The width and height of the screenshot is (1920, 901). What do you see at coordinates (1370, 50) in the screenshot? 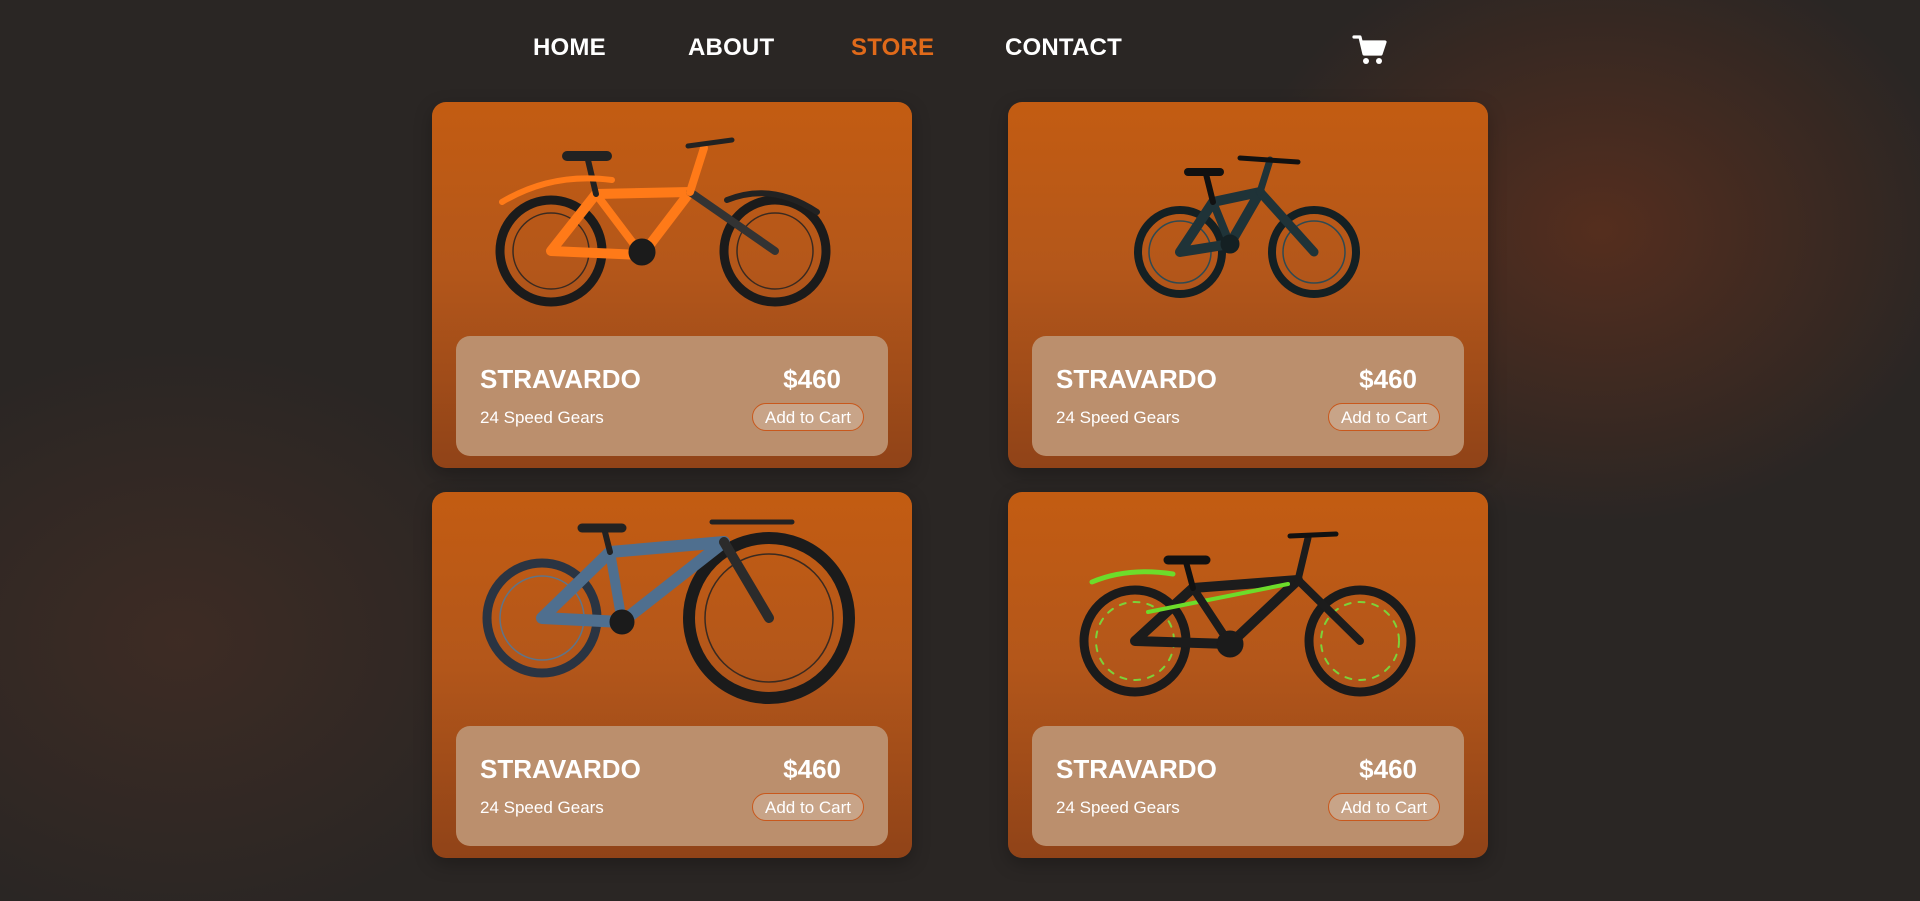
I see `shopping-cart-icon` at bounding box center [1370, 50].